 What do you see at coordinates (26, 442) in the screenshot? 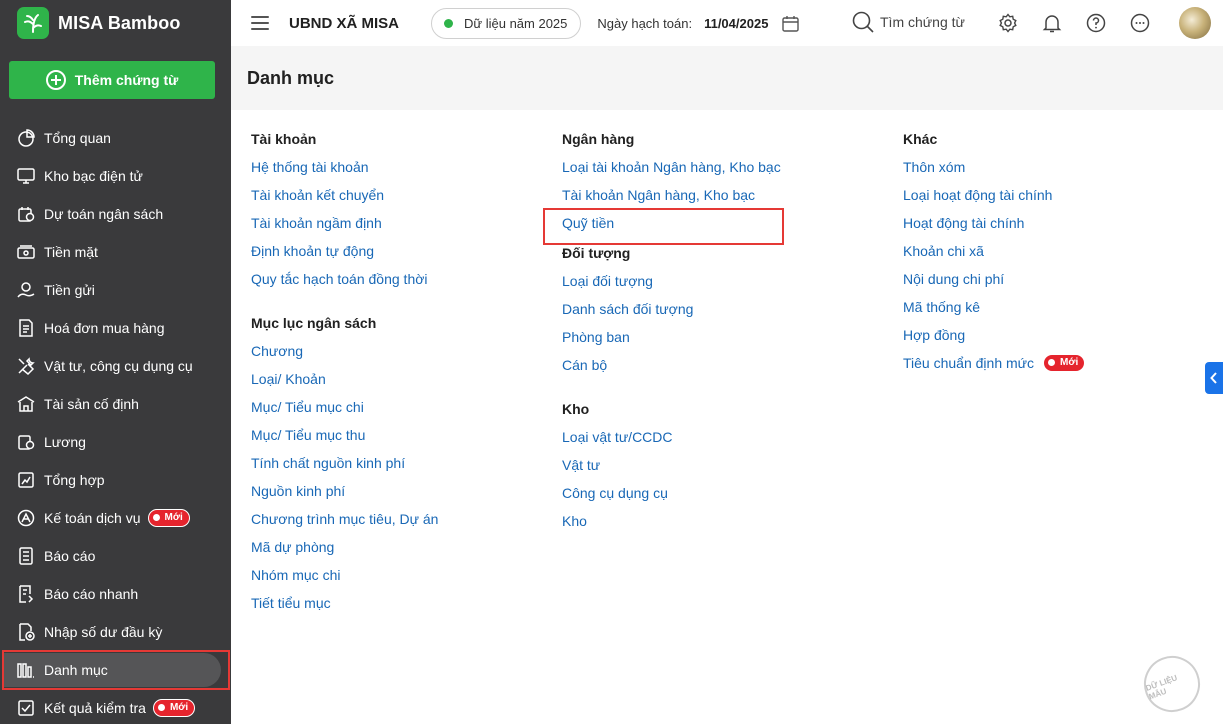
I see `salary-icon` at bounding box center [26, 442].